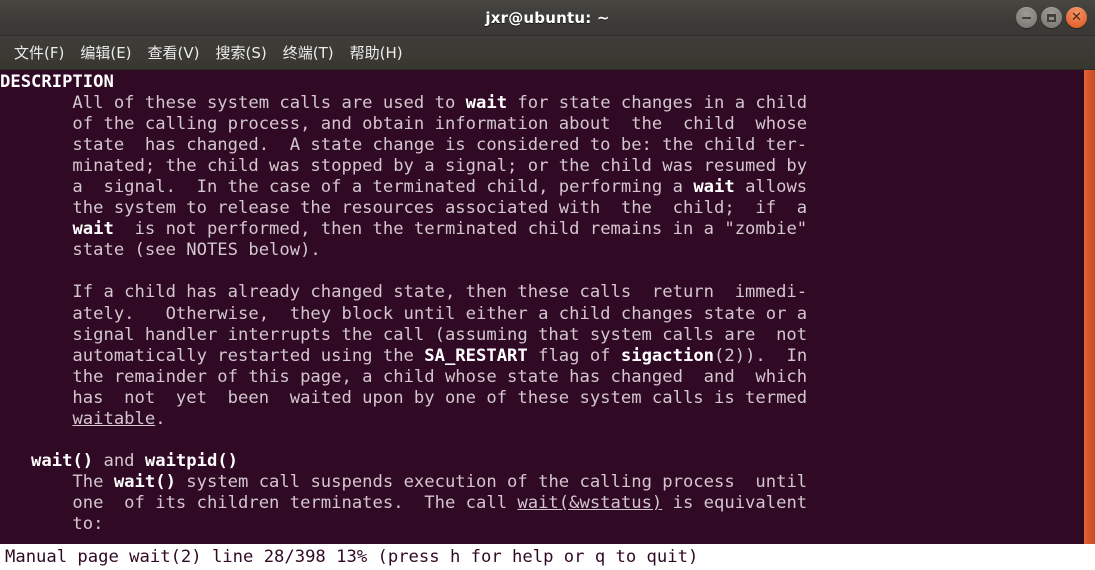 Image resolution: width=1095 pixels, height=570 pixels. Describe the element at coordinates (135, 460) in the screenshot. I see `man-page-line: wait() and waitpid()` at that location.